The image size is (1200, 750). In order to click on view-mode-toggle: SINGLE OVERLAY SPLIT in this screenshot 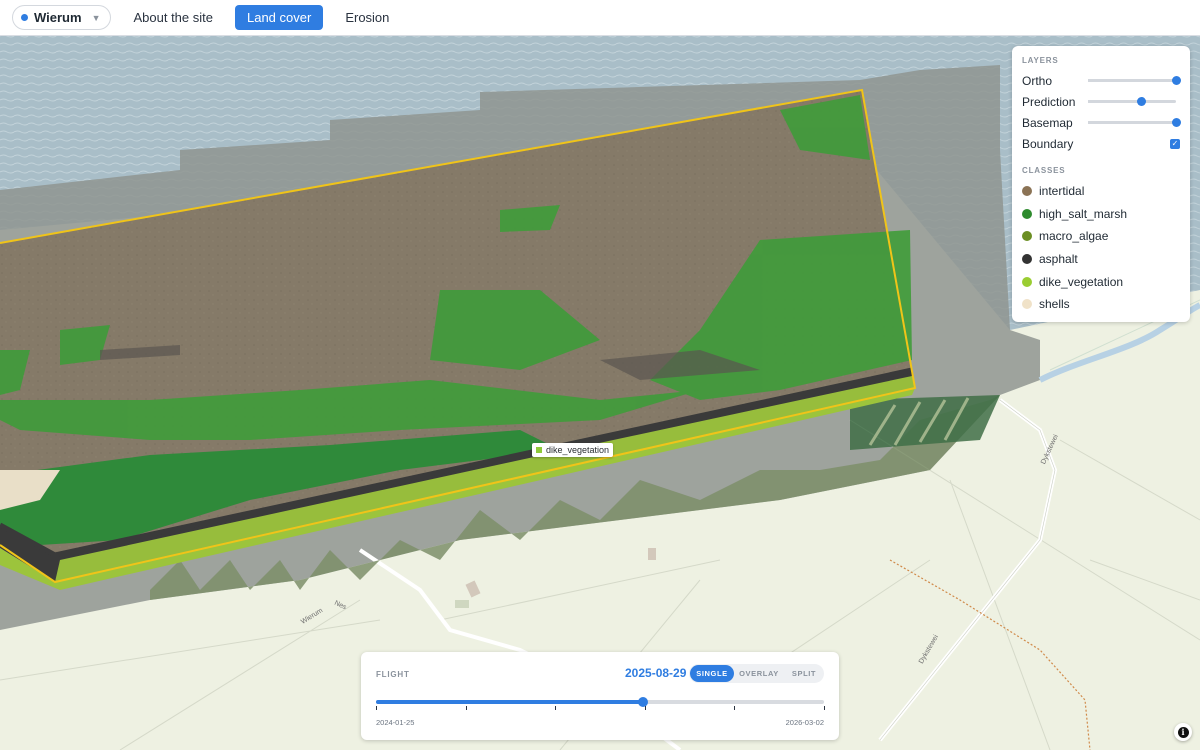, I will do `click(756, 673)`.